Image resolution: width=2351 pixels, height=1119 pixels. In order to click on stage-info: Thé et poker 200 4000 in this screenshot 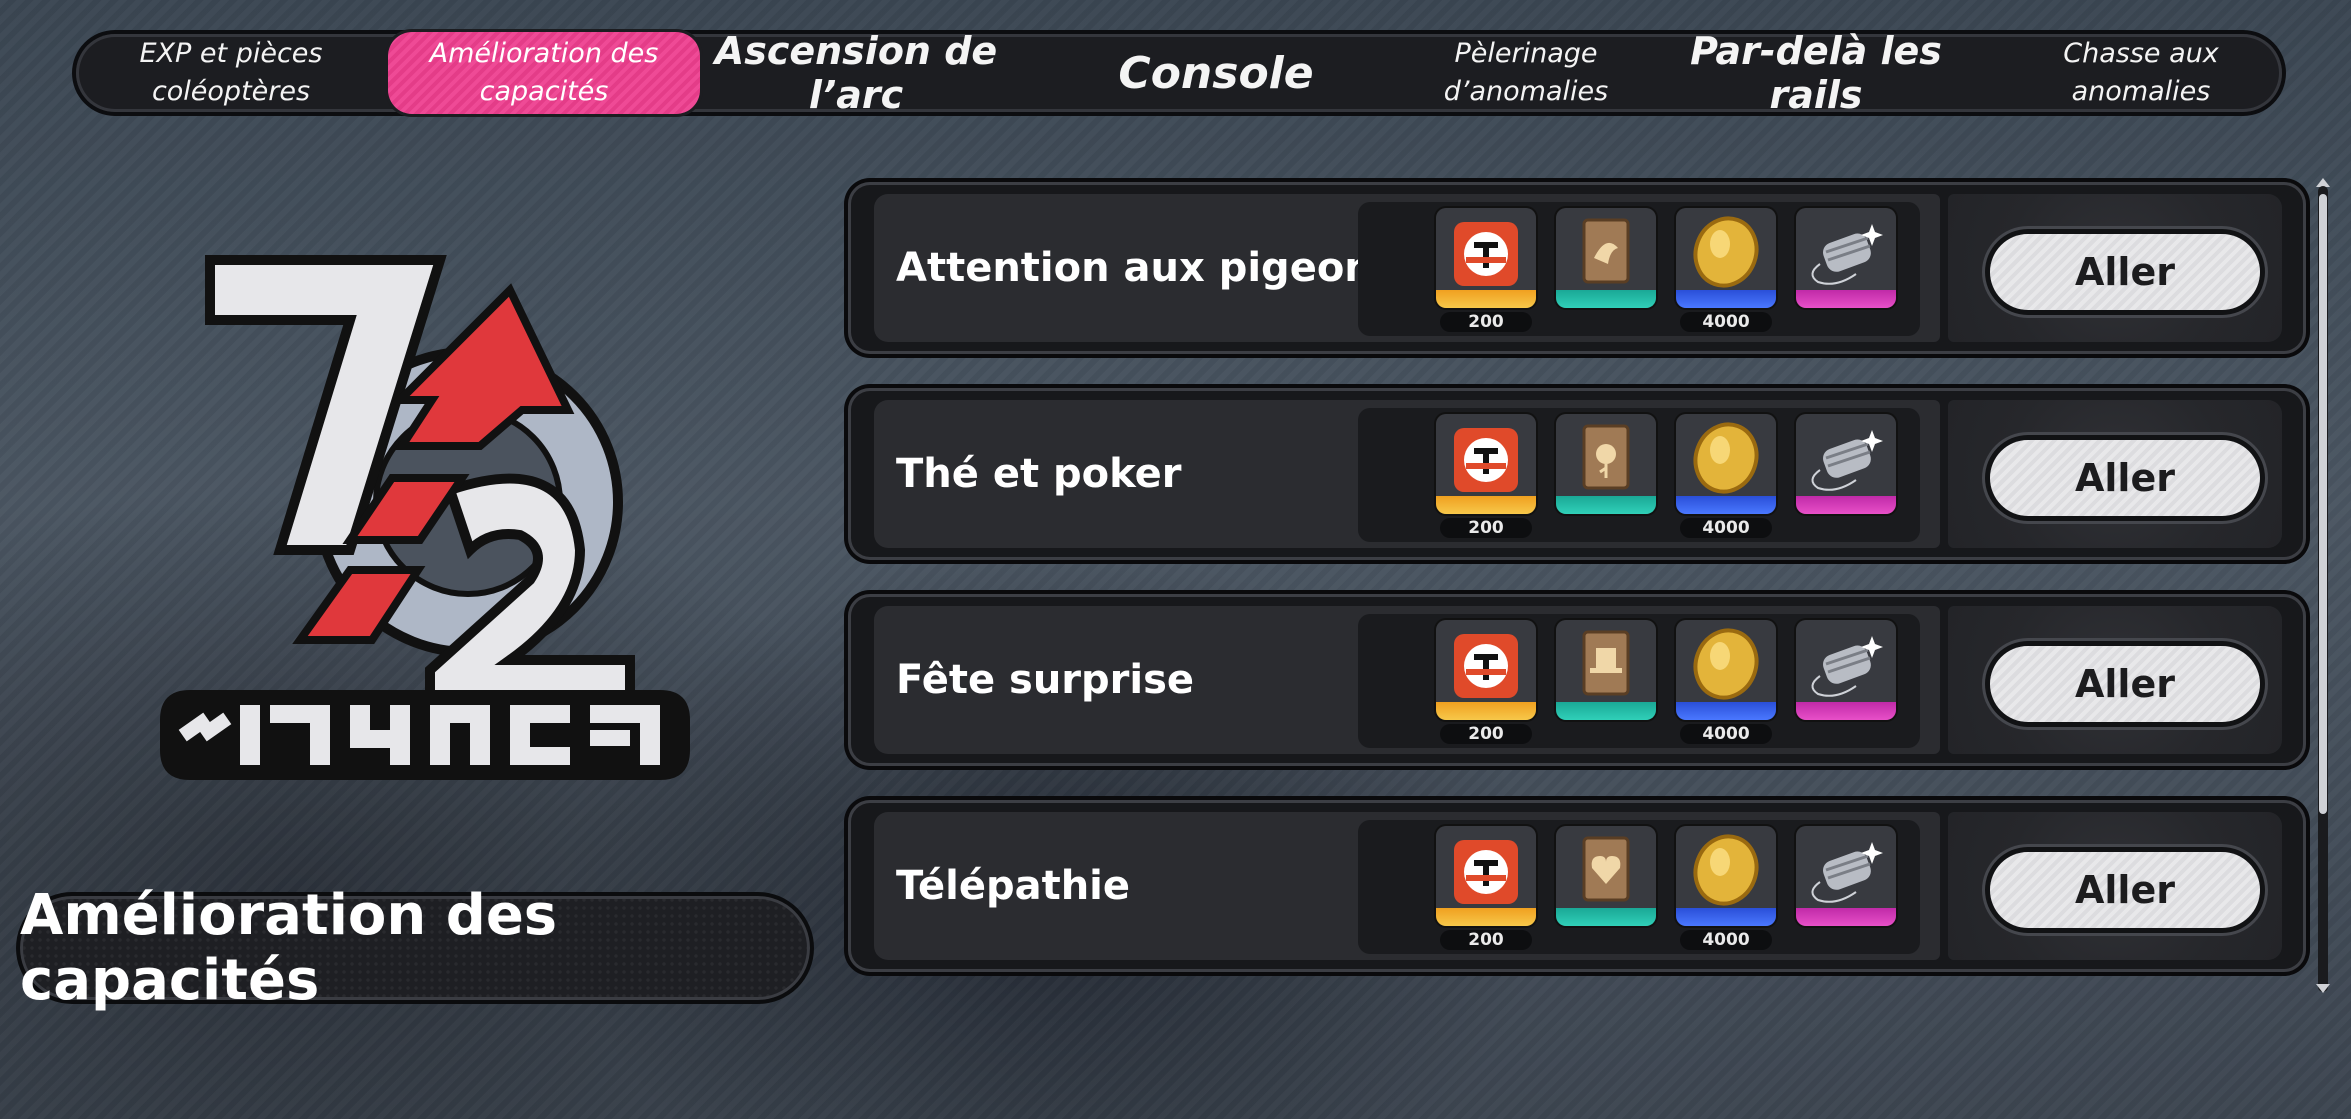, I will do `click(1407, 474)`.